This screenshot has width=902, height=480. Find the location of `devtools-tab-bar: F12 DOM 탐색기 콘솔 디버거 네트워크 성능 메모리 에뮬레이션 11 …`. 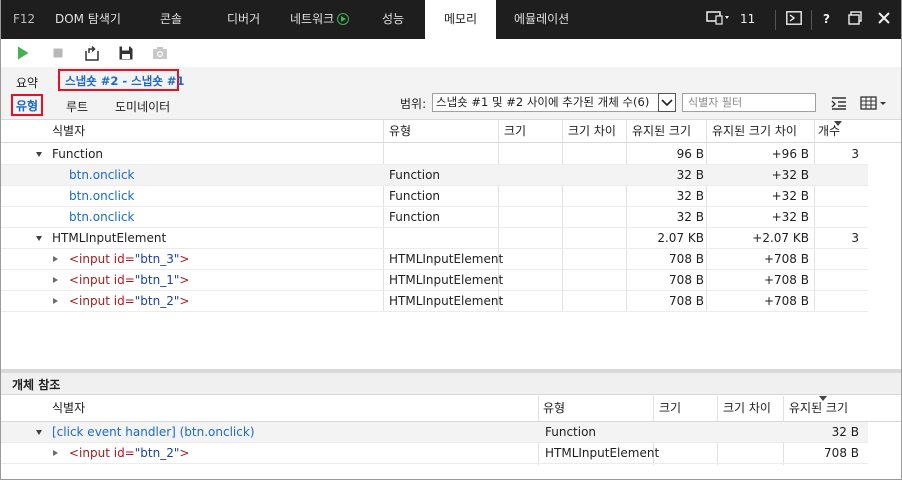

devtools-tab-bar: F12 DOM 탐색기 콘솔 디버거 네트워크 성능 메모리 에뮬레이션 11 … is located at coordinates (451, 19).